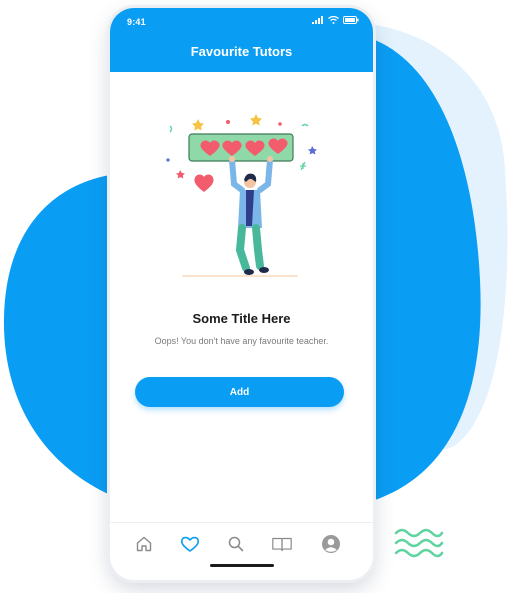 This screenshot has height=593, width=515. I want to click on tab-profile, so click(331, 544).